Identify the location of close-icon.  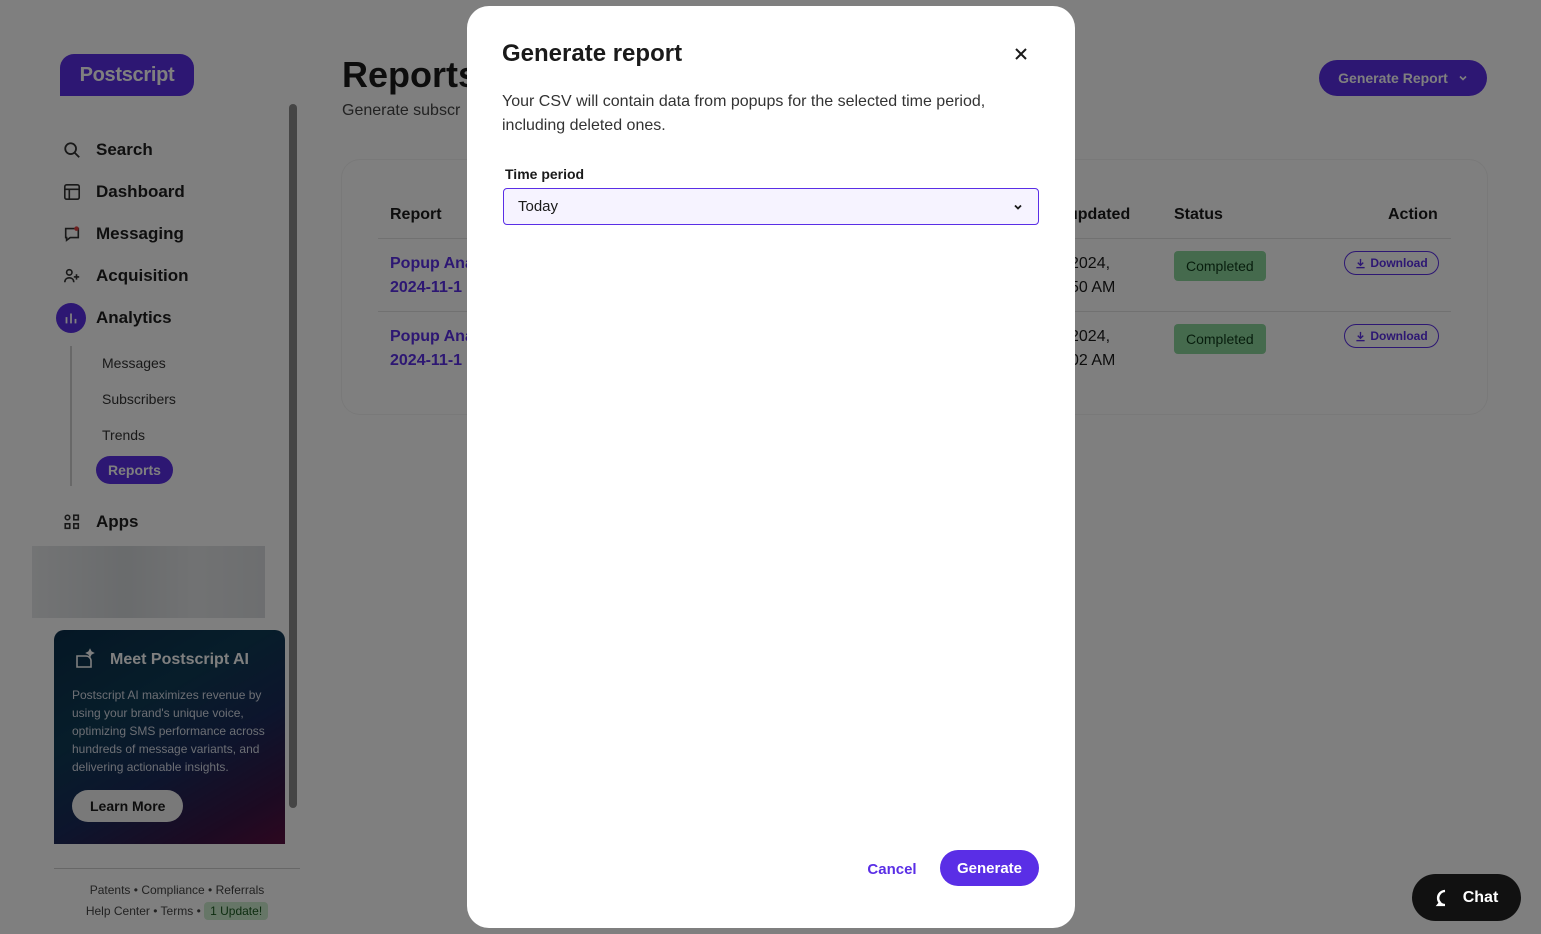
(1021, 54).